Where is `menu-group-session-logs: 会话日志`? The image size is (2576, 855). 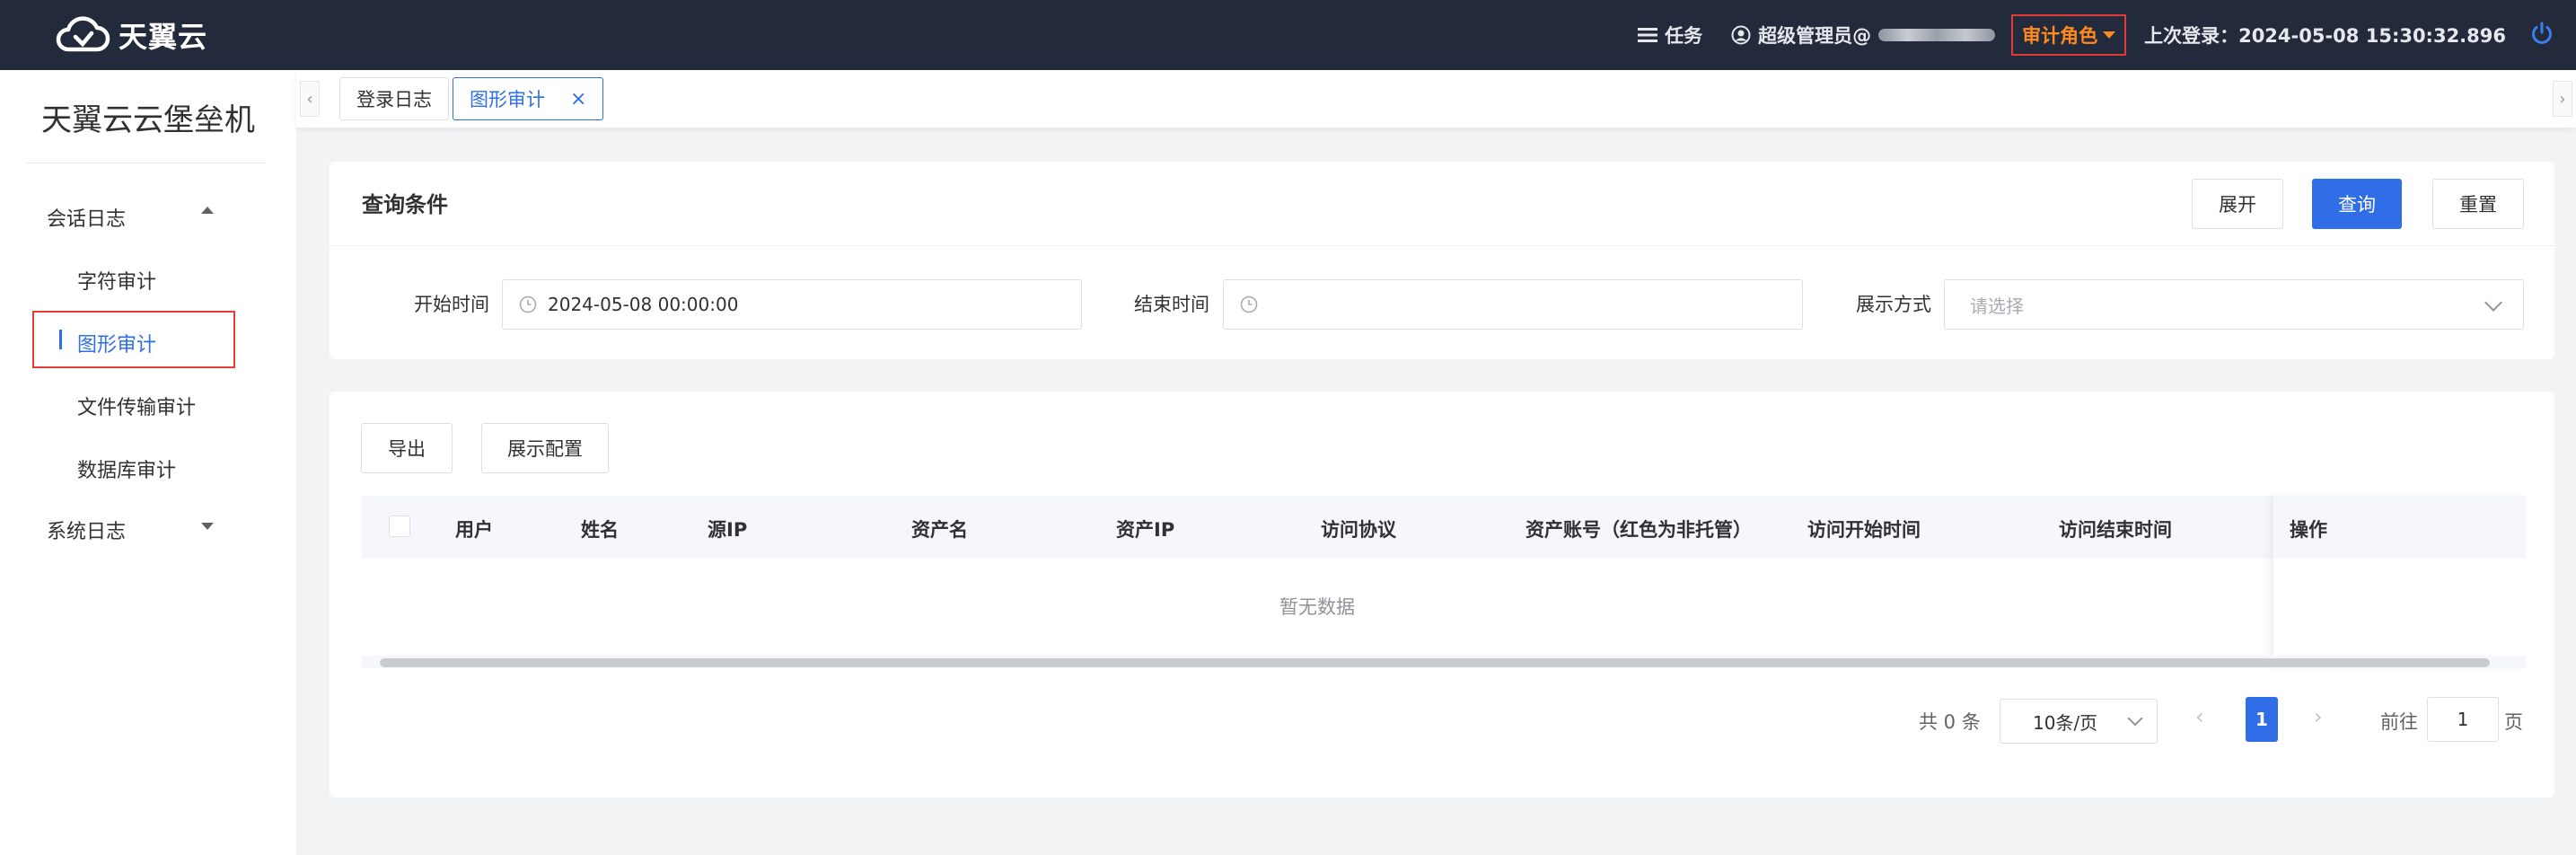 menu-group-session-logs: 会话日志 is located at coordinates (86, 217).